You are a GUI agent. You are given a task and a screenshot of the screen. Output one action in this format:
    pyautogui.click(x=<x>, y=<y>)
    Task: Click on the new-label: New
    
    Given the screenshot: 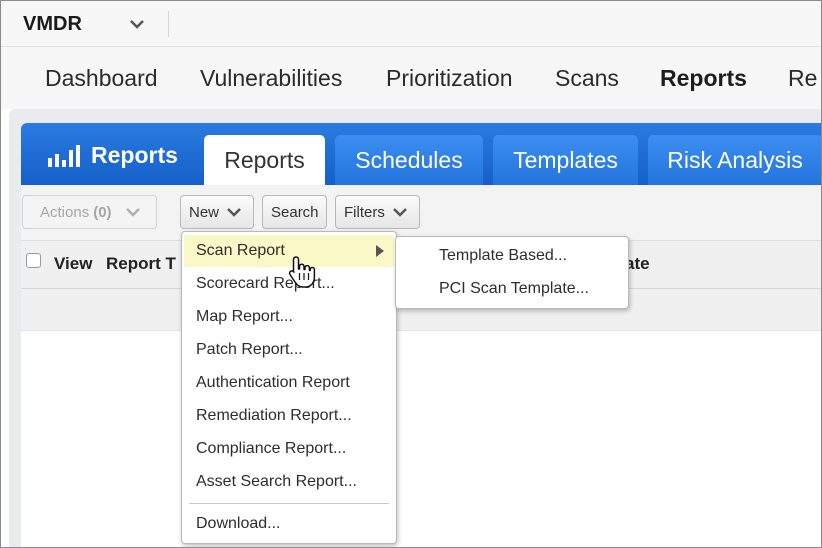 What is the action you would take?
    pyautogui.click(x=204, y=212)
    